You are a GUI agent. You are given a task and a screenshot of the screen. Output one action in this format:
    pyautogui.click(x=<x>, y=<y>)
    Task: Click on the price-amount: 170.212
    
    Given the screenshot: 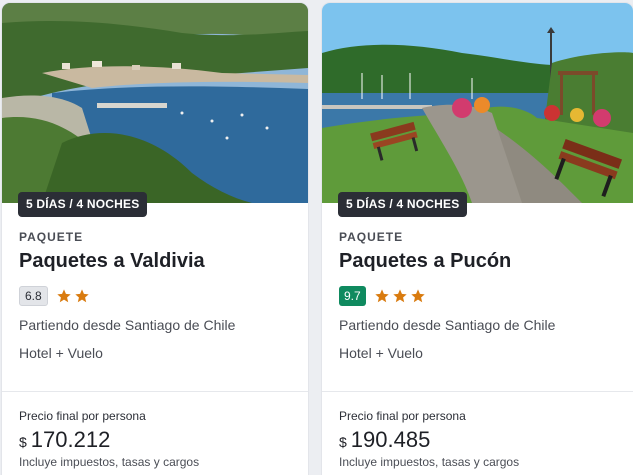 What is the action you would take?
    pyautogui.click(x=70, y=439)
    